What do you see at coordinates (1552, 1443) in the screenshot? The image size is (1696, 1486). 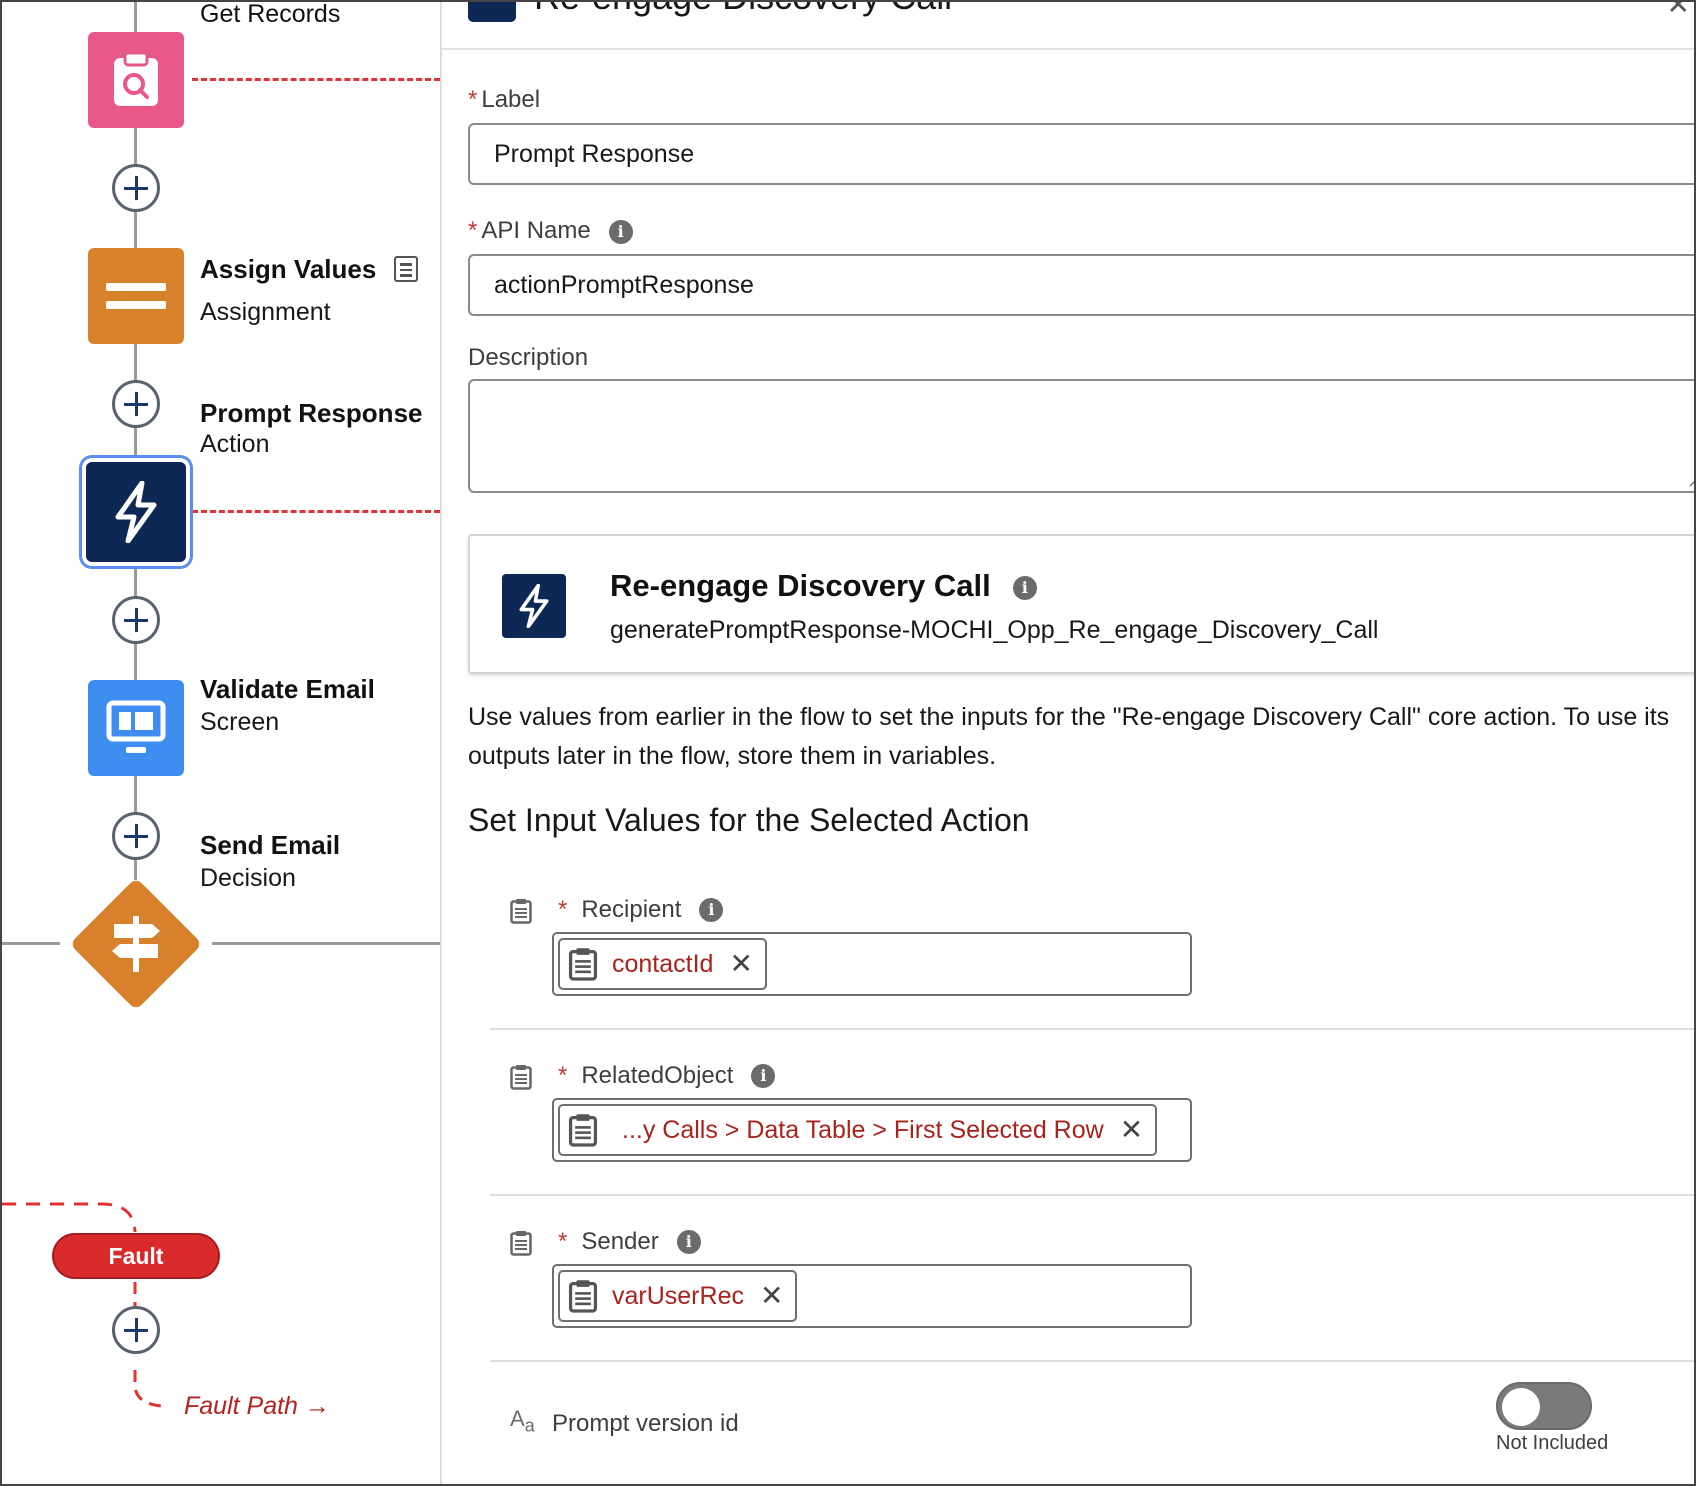 I see `toggle-state-label: Not Included` at bounding box center [1552, 1443].